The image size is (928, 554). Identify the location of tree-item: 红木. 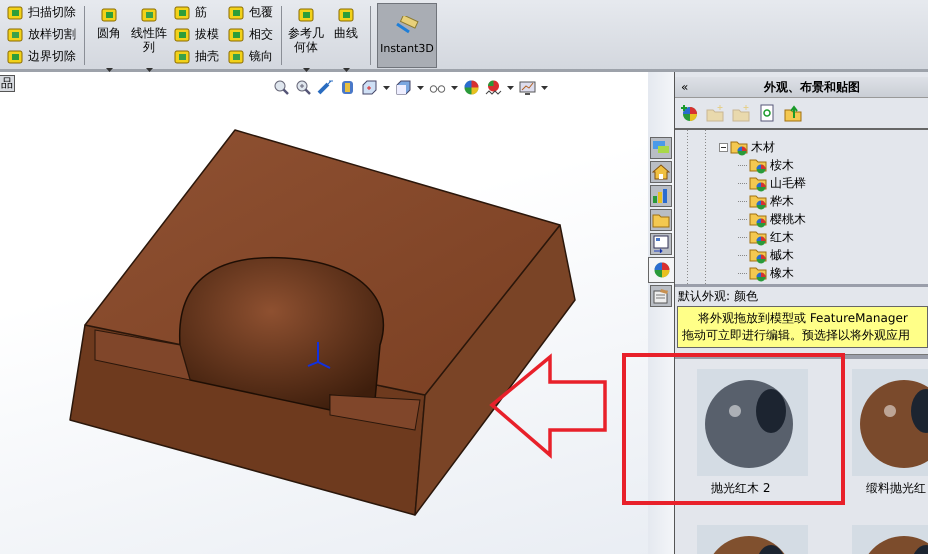
(782, 237).